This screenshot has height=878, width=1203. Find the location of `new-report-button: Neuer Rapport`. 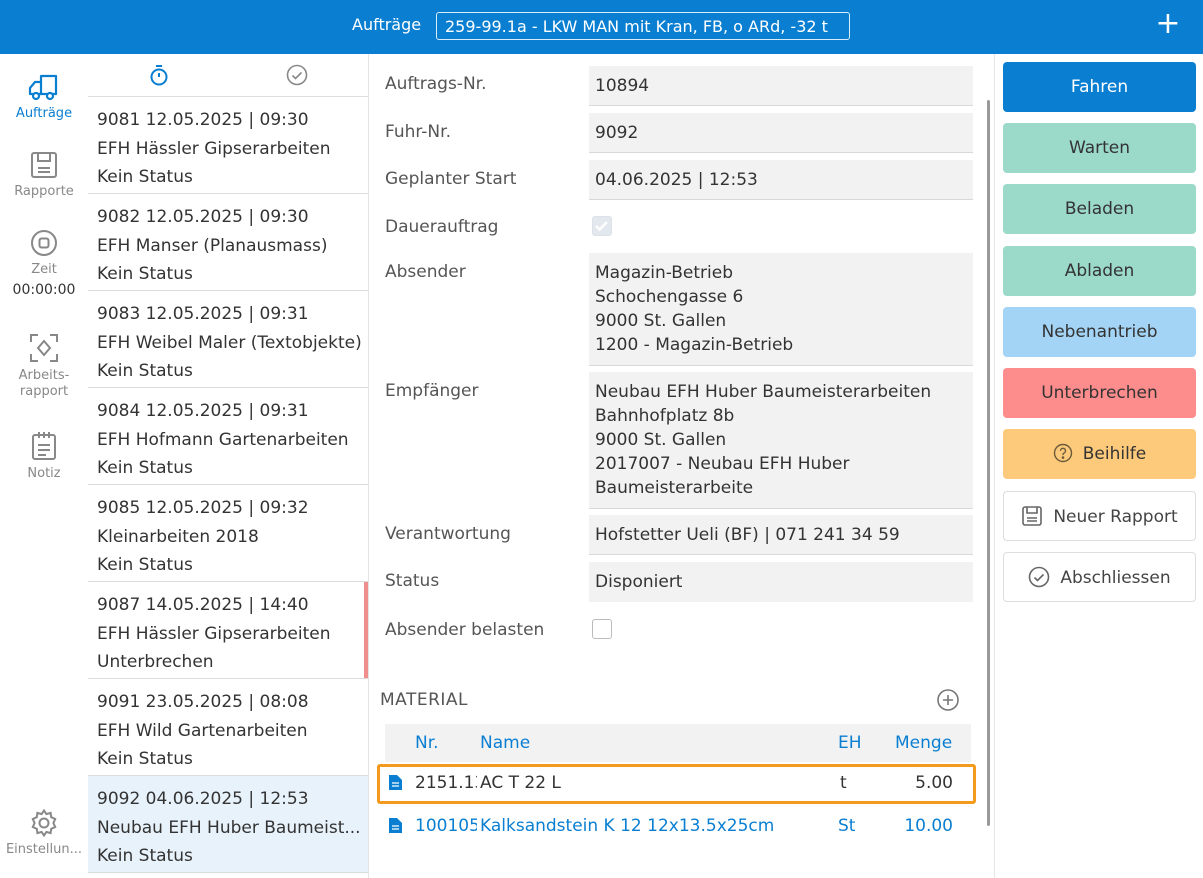

new-report-button: Neuer Rapport is located at coordinates (1099, 516).